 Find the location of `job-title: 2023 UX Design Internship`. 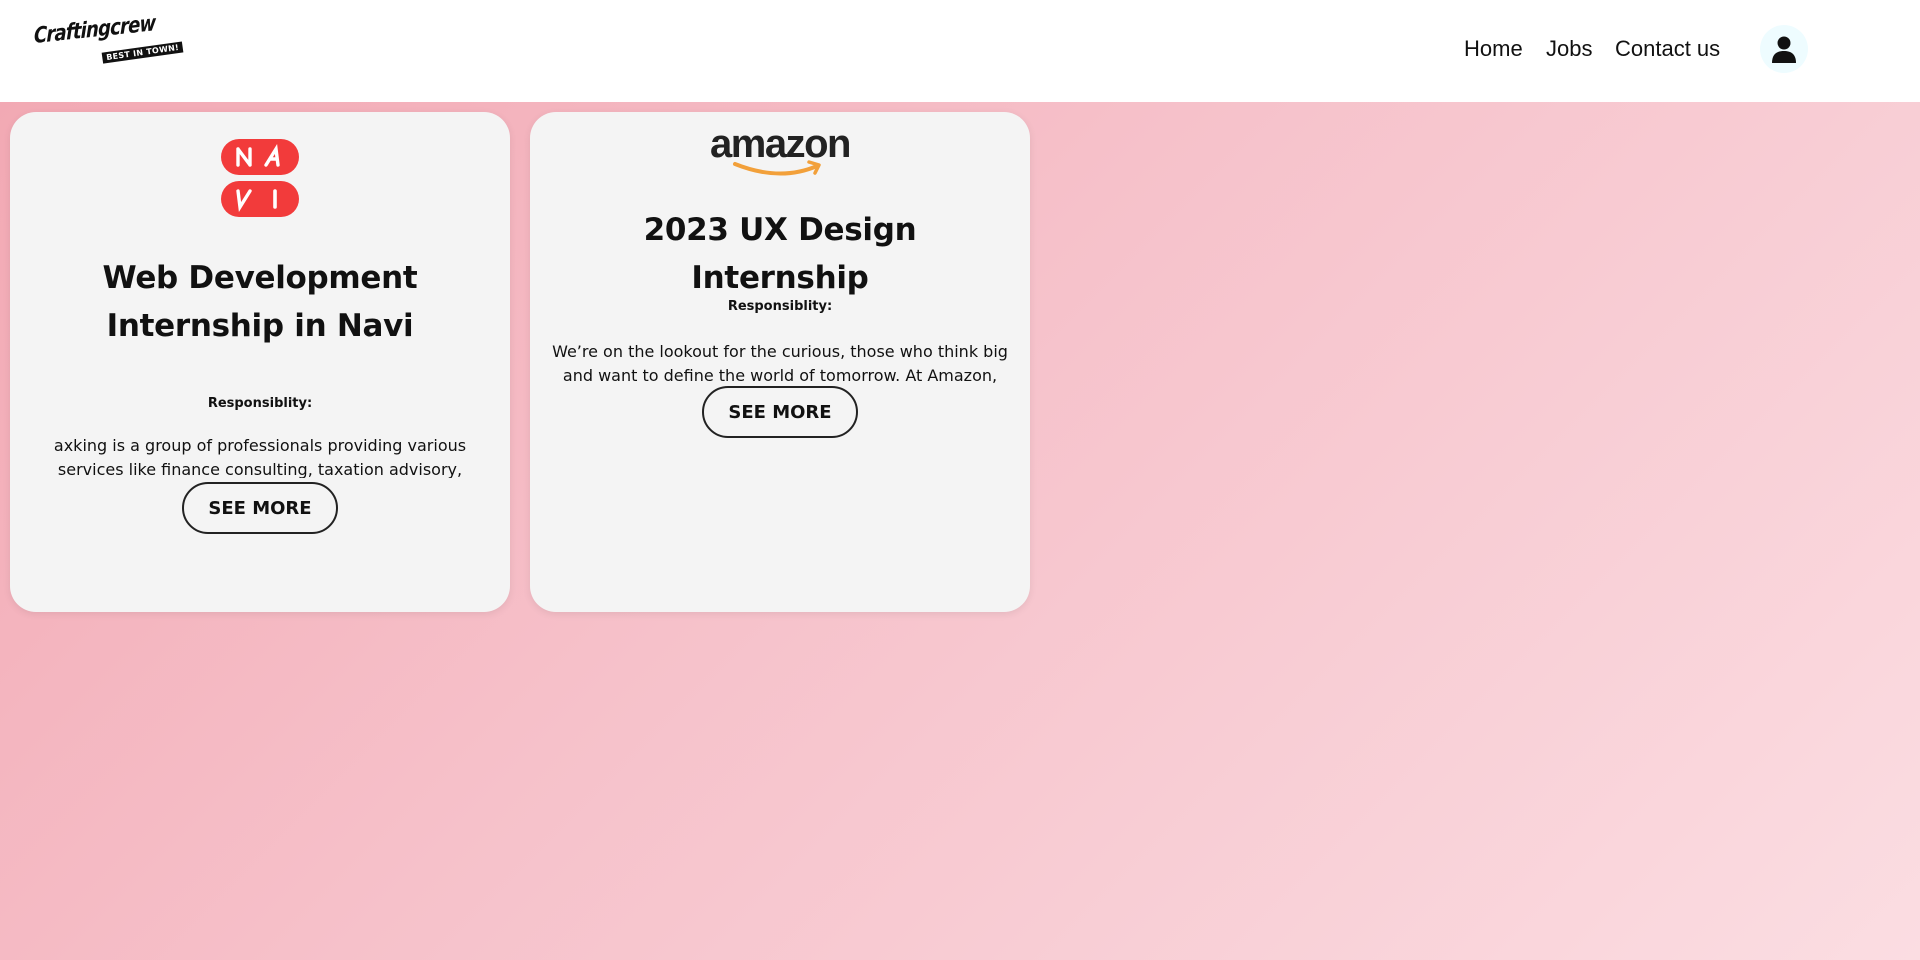

job-title: 2023 UX Design Internship is located at coordinates (780, 254).